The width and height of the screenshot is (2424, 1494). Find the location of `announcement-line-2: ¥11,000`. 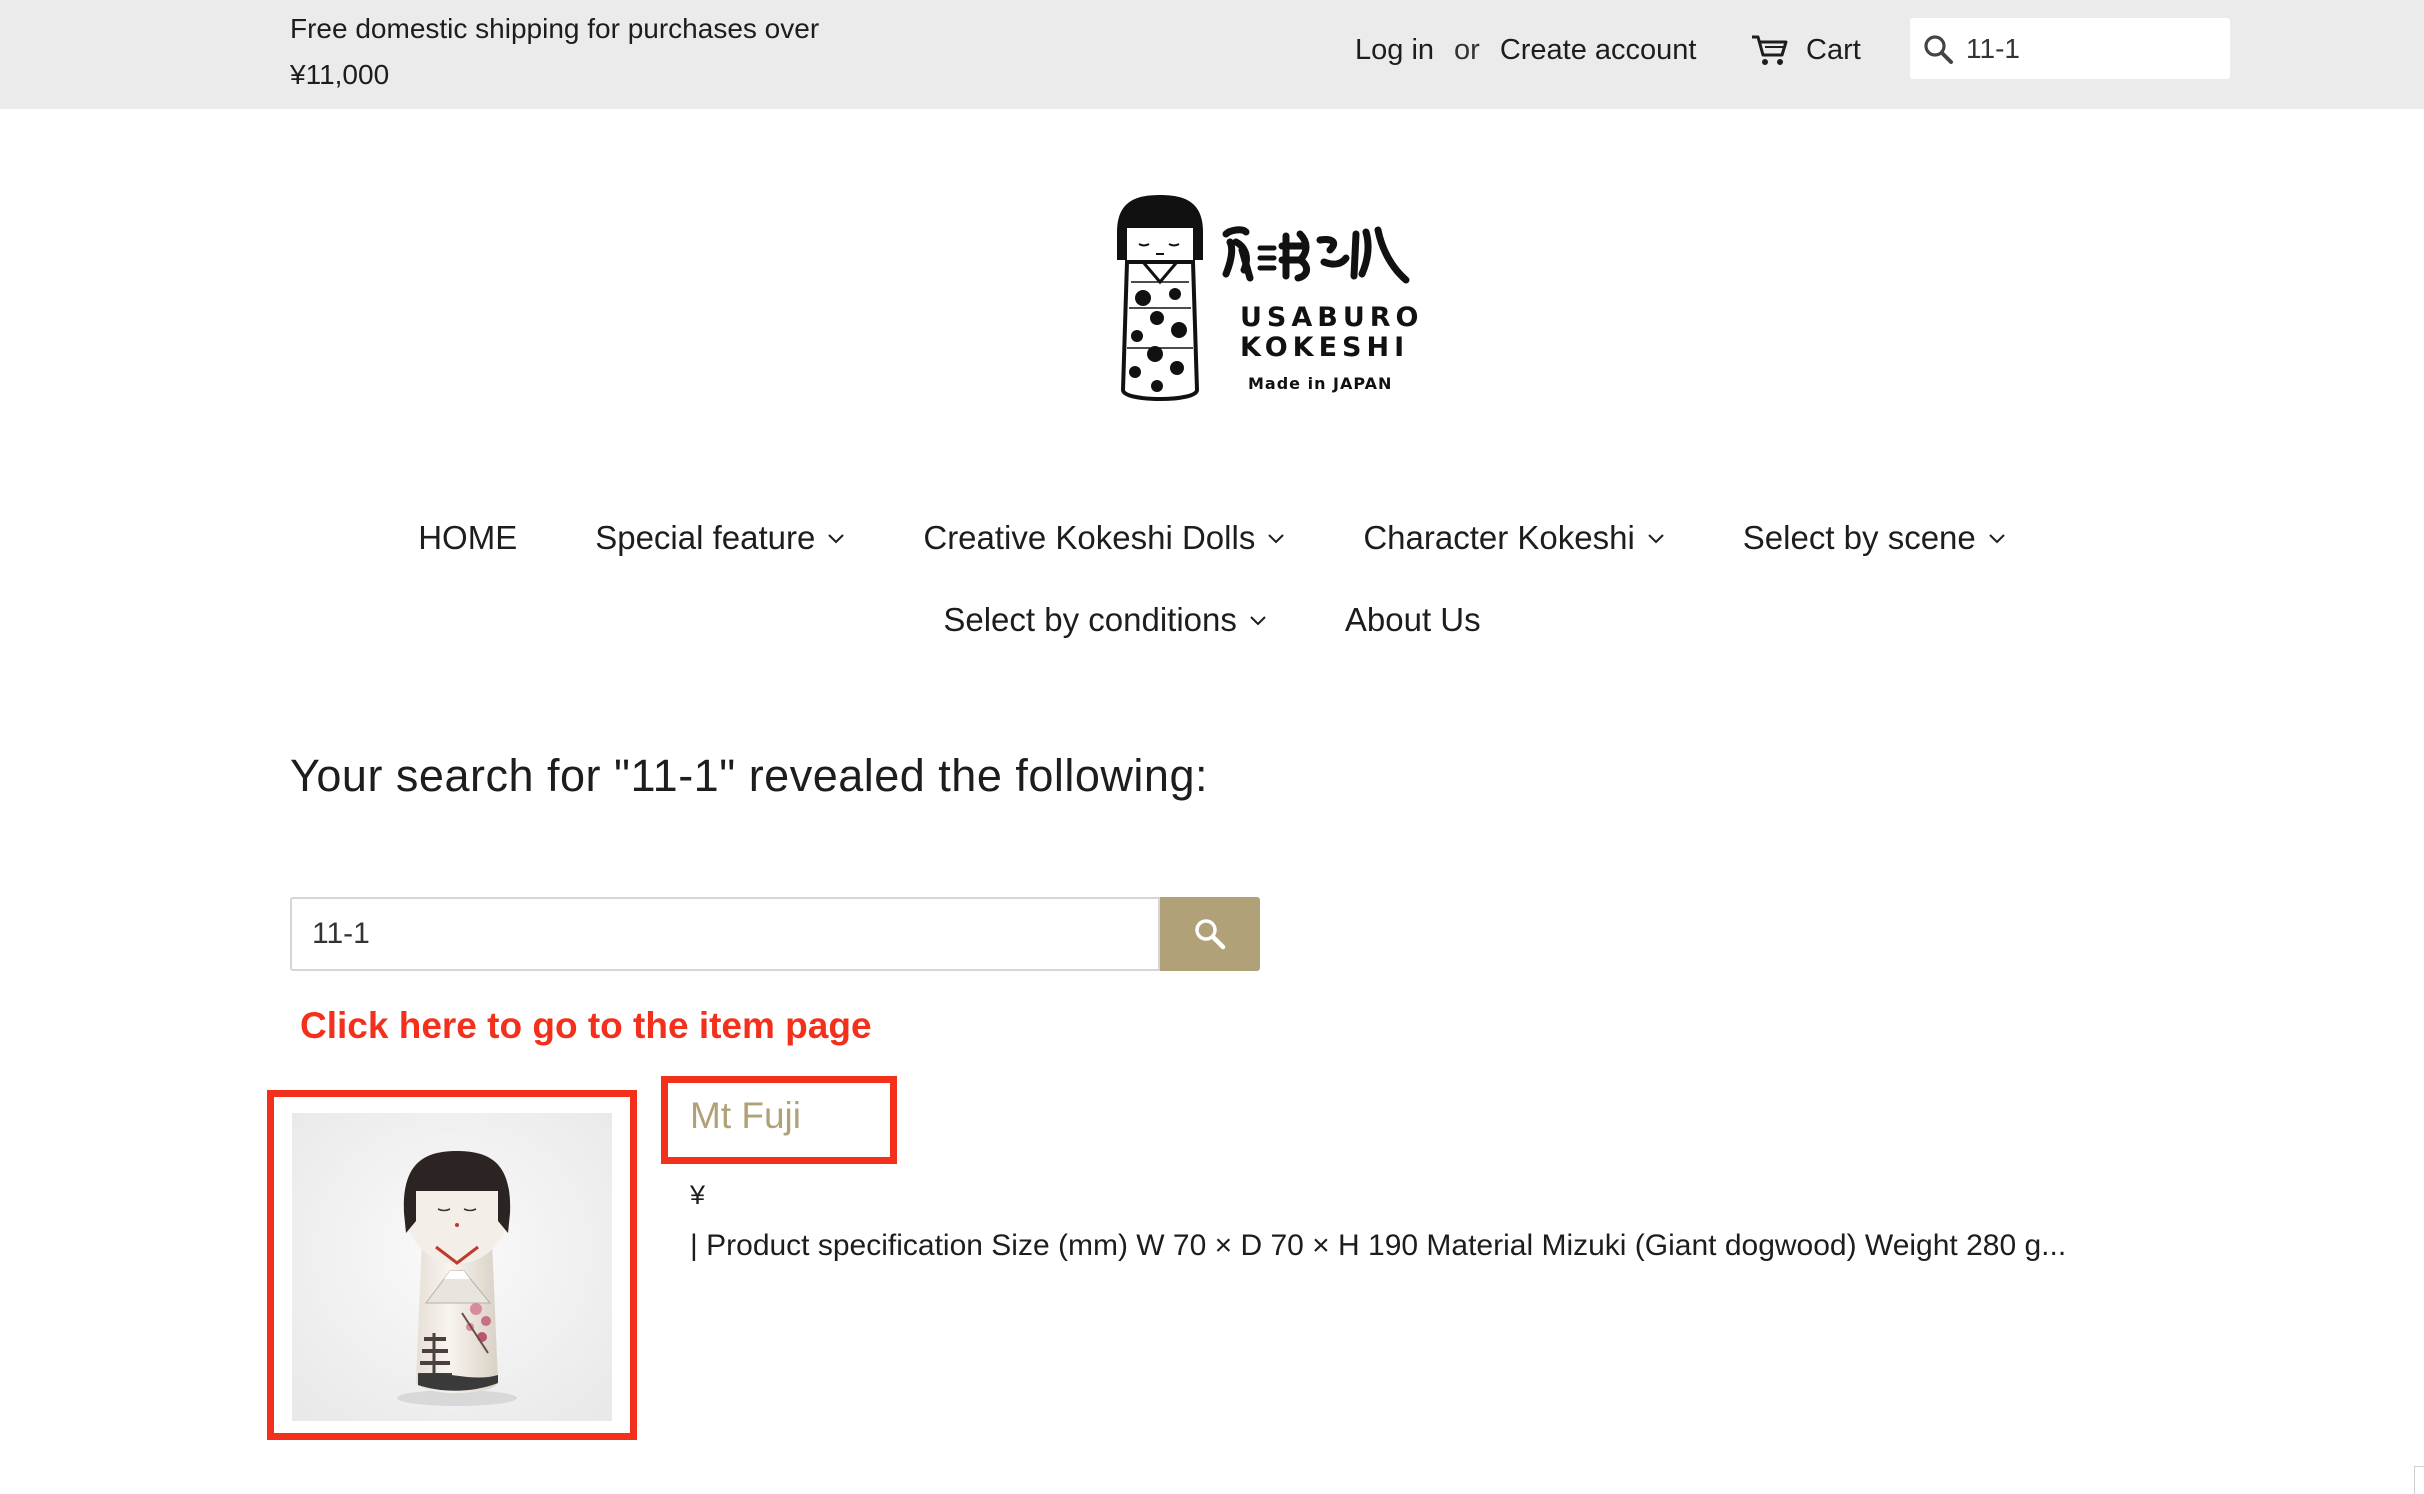

announcement-line-2: ¥11,000 is located at coordinates (340, 74).